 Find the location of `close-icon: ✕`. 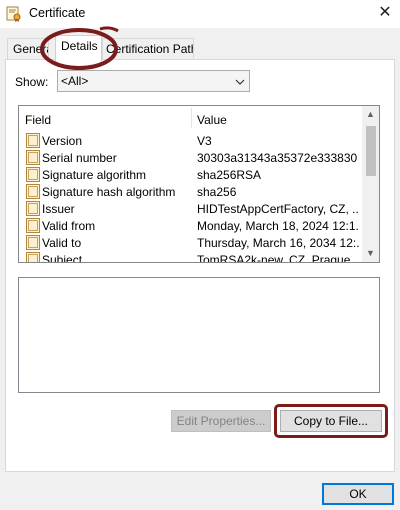

close-icon: ✕ is located at coordinates (385, 14).